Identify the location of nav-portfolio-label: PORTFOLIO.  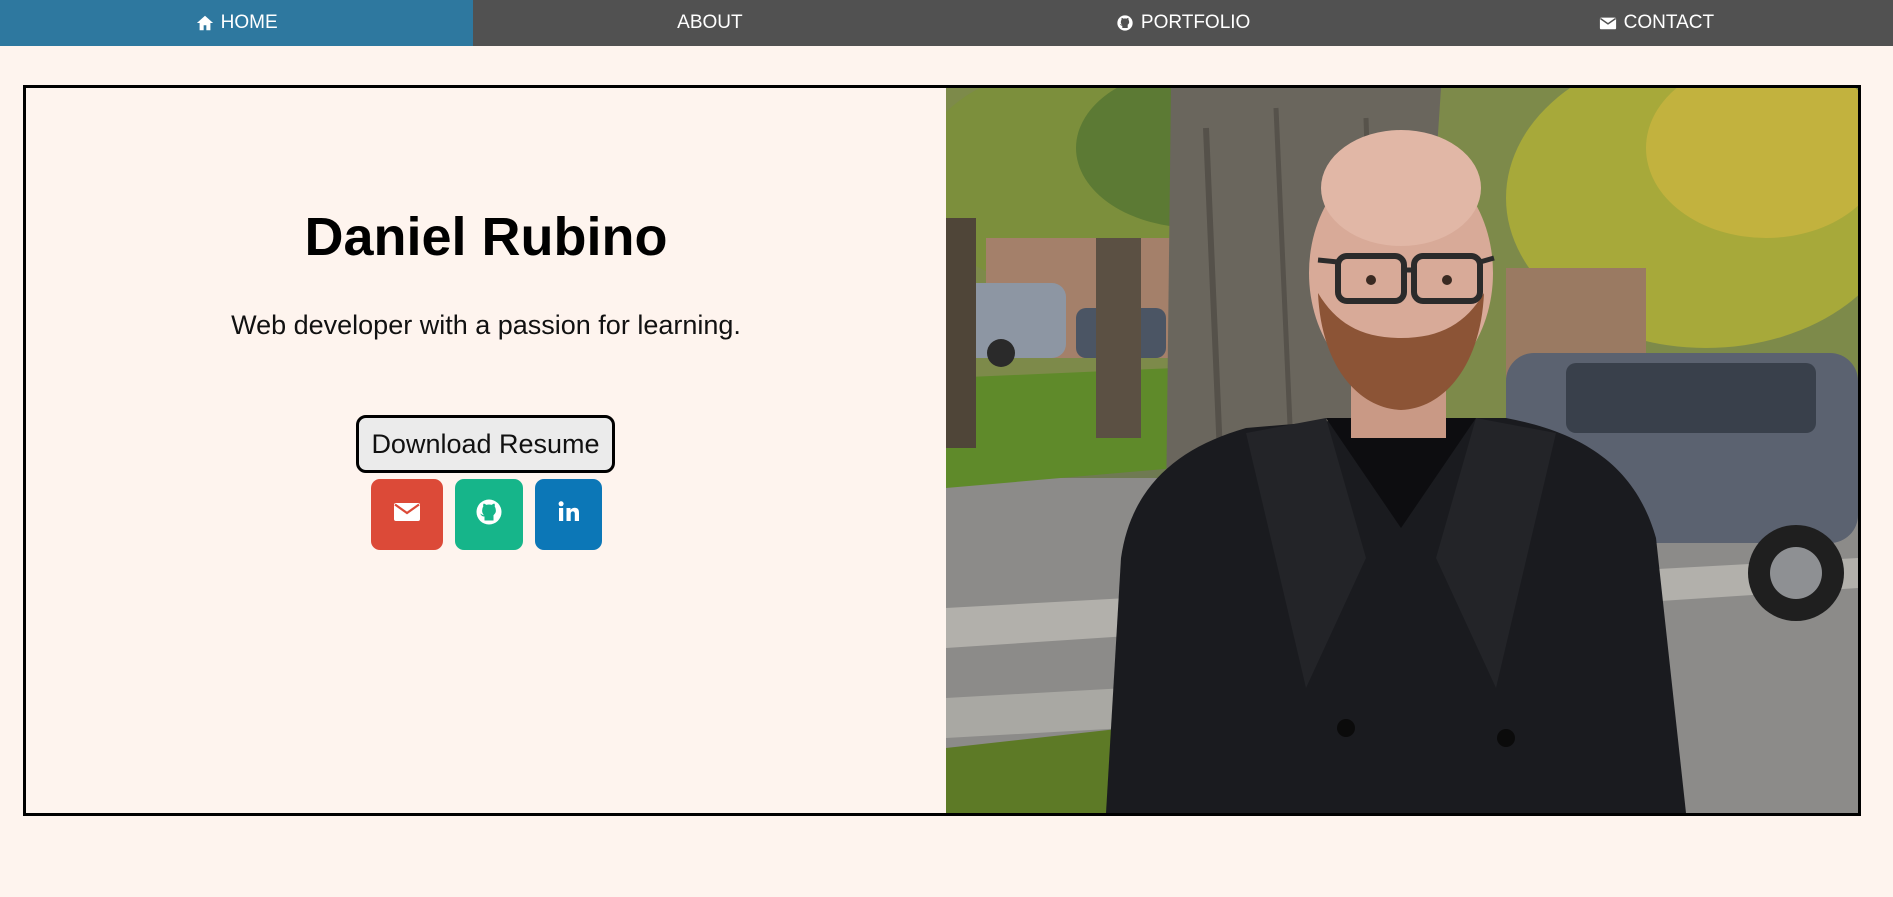
(1195, 22).